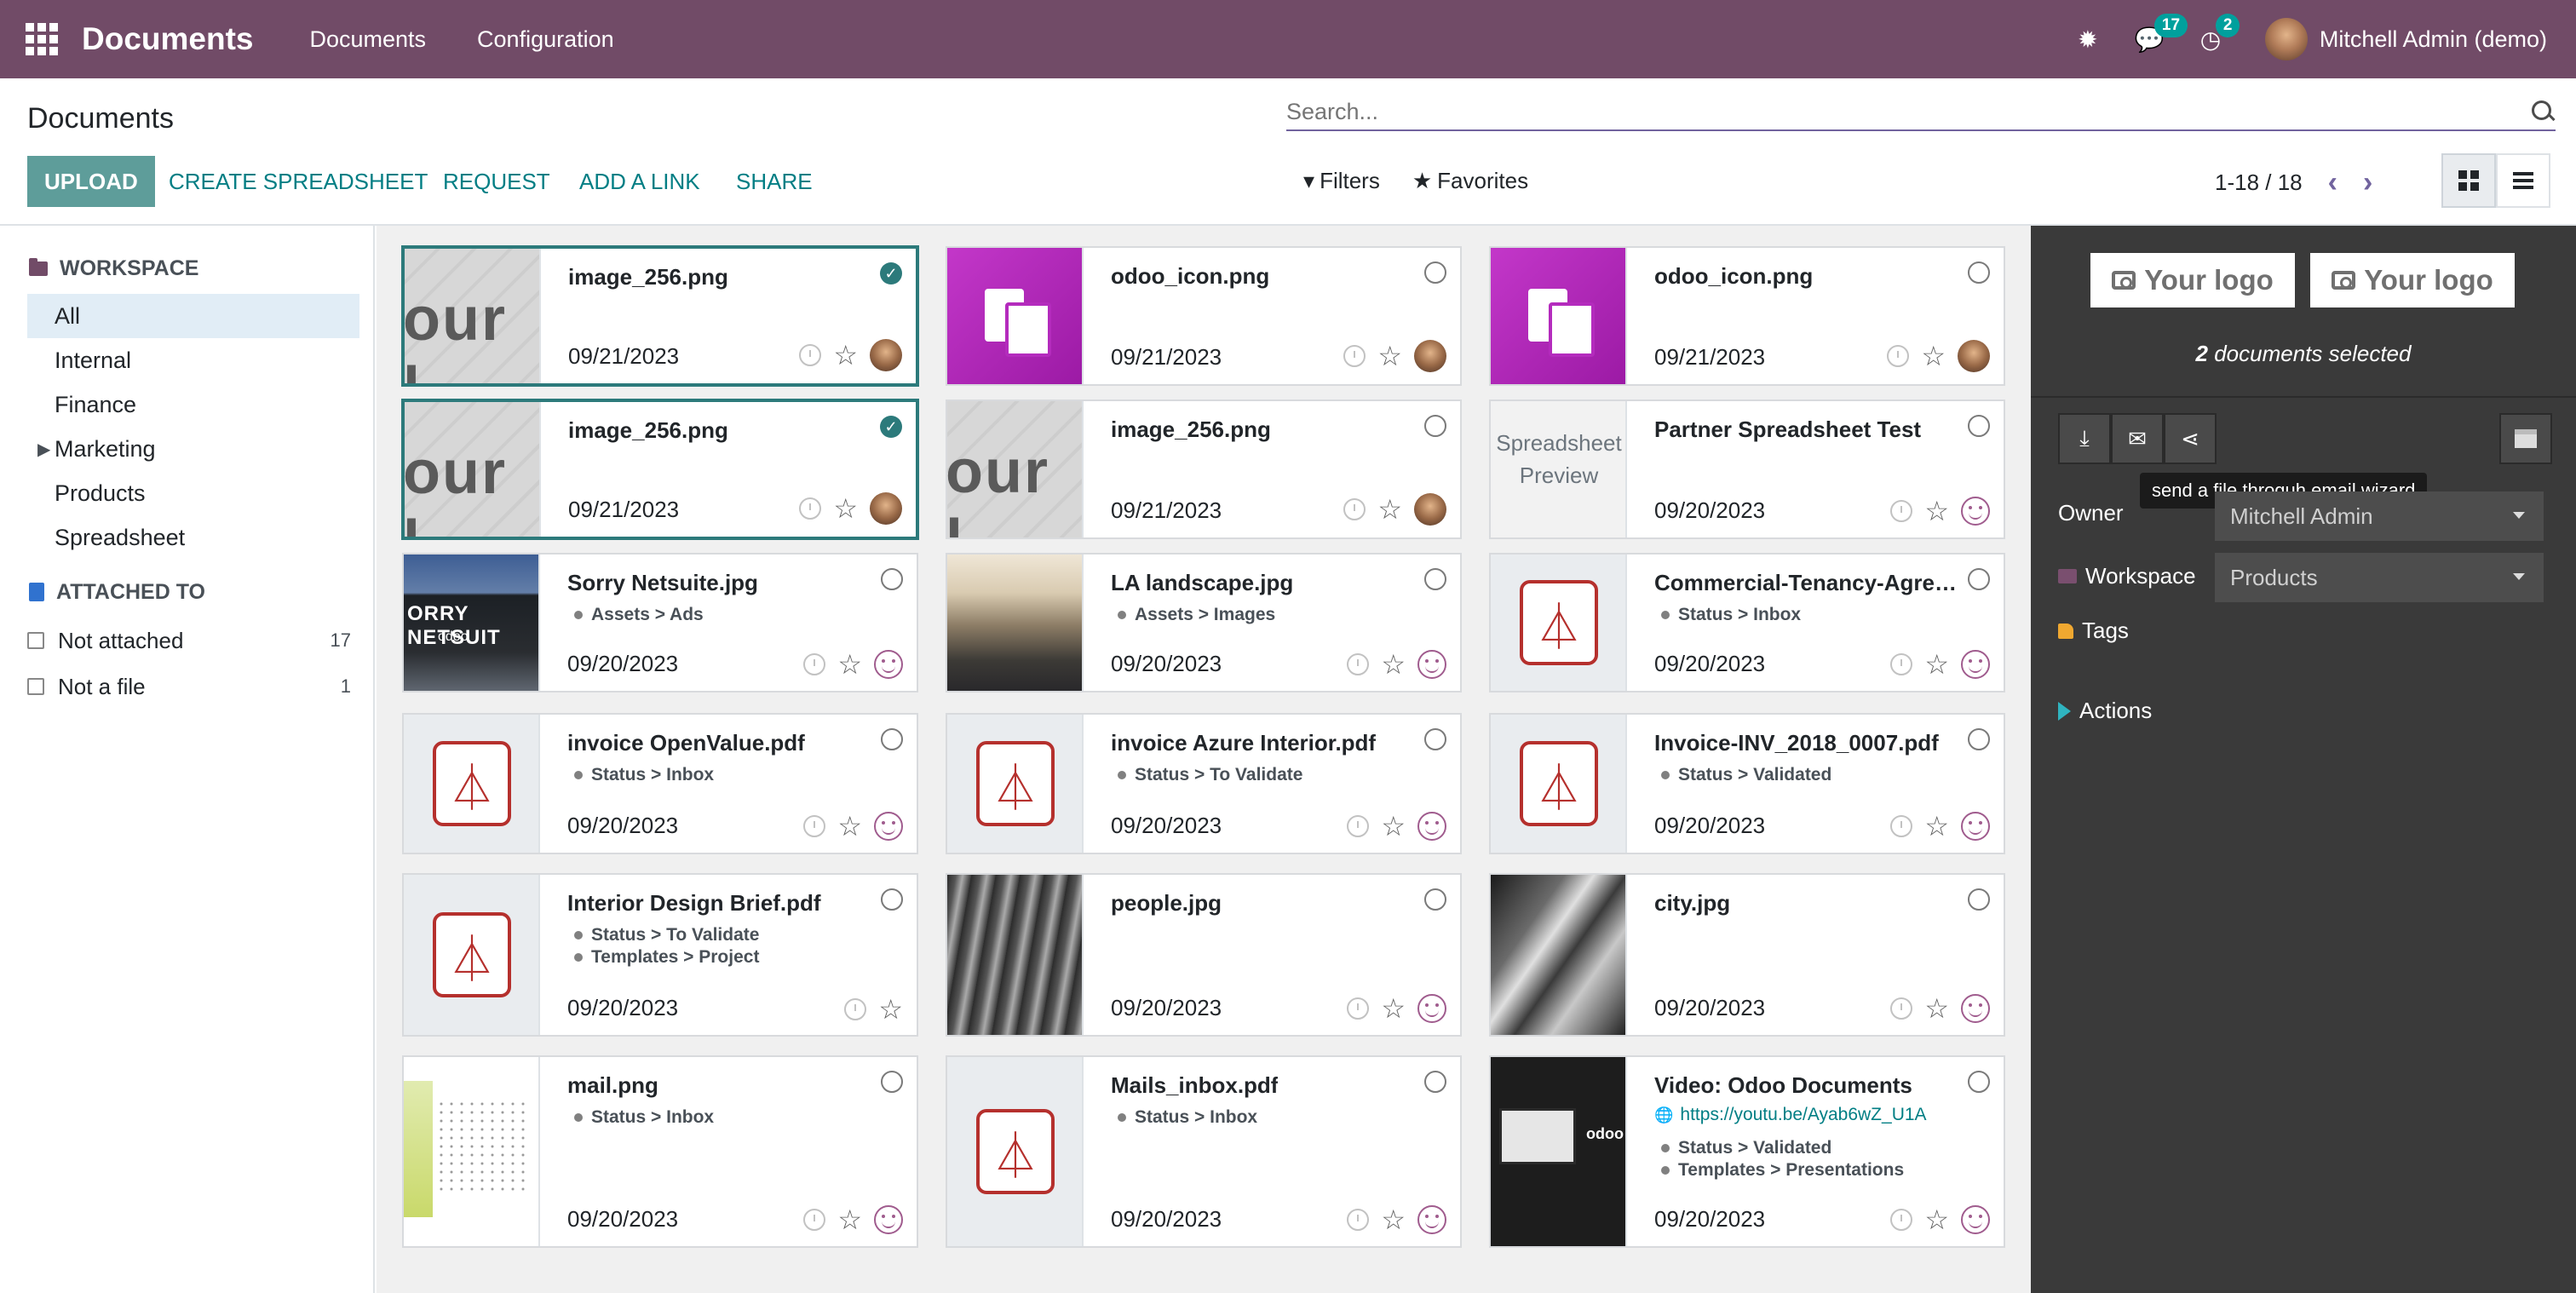 The image size is (2576, 1293). Describe the element at coordinates (686, 743) in the screenshot. I see `document-name: invoice OpenValue.pdf` at that location.